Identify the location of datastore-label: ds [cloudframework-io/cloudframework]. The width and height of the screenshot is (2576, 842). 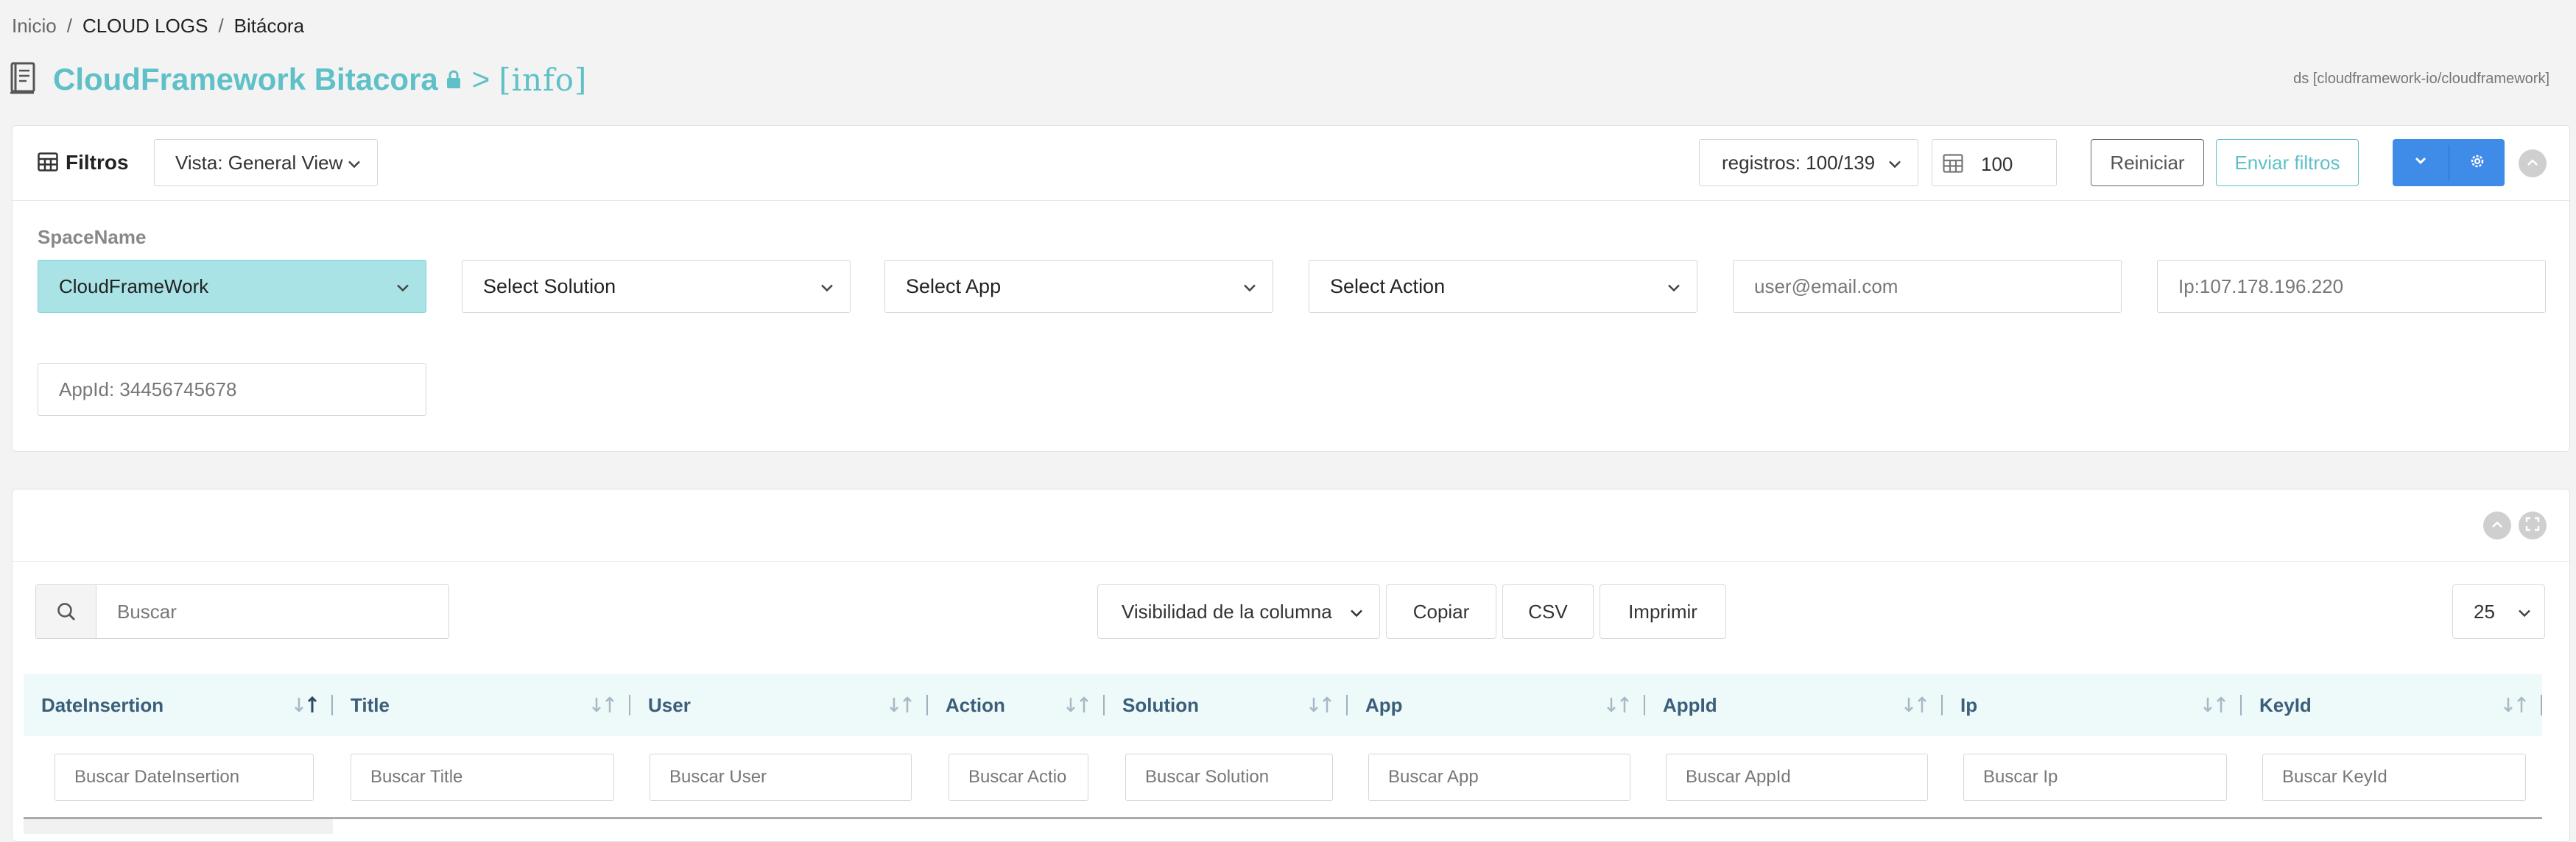
(2421, 79).